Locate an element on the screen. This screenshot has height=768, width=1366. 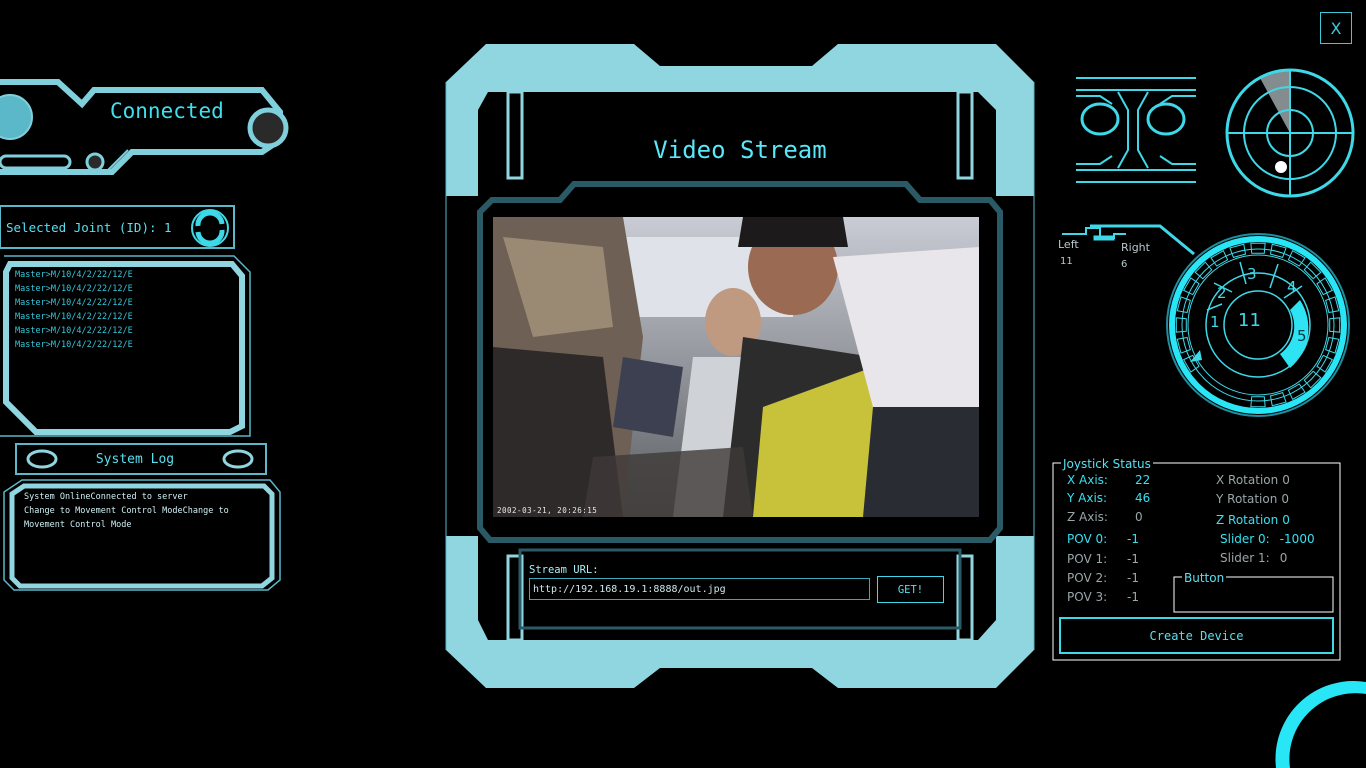
joystick-row-label: POV 1: is located at coordinates (1087, 559).